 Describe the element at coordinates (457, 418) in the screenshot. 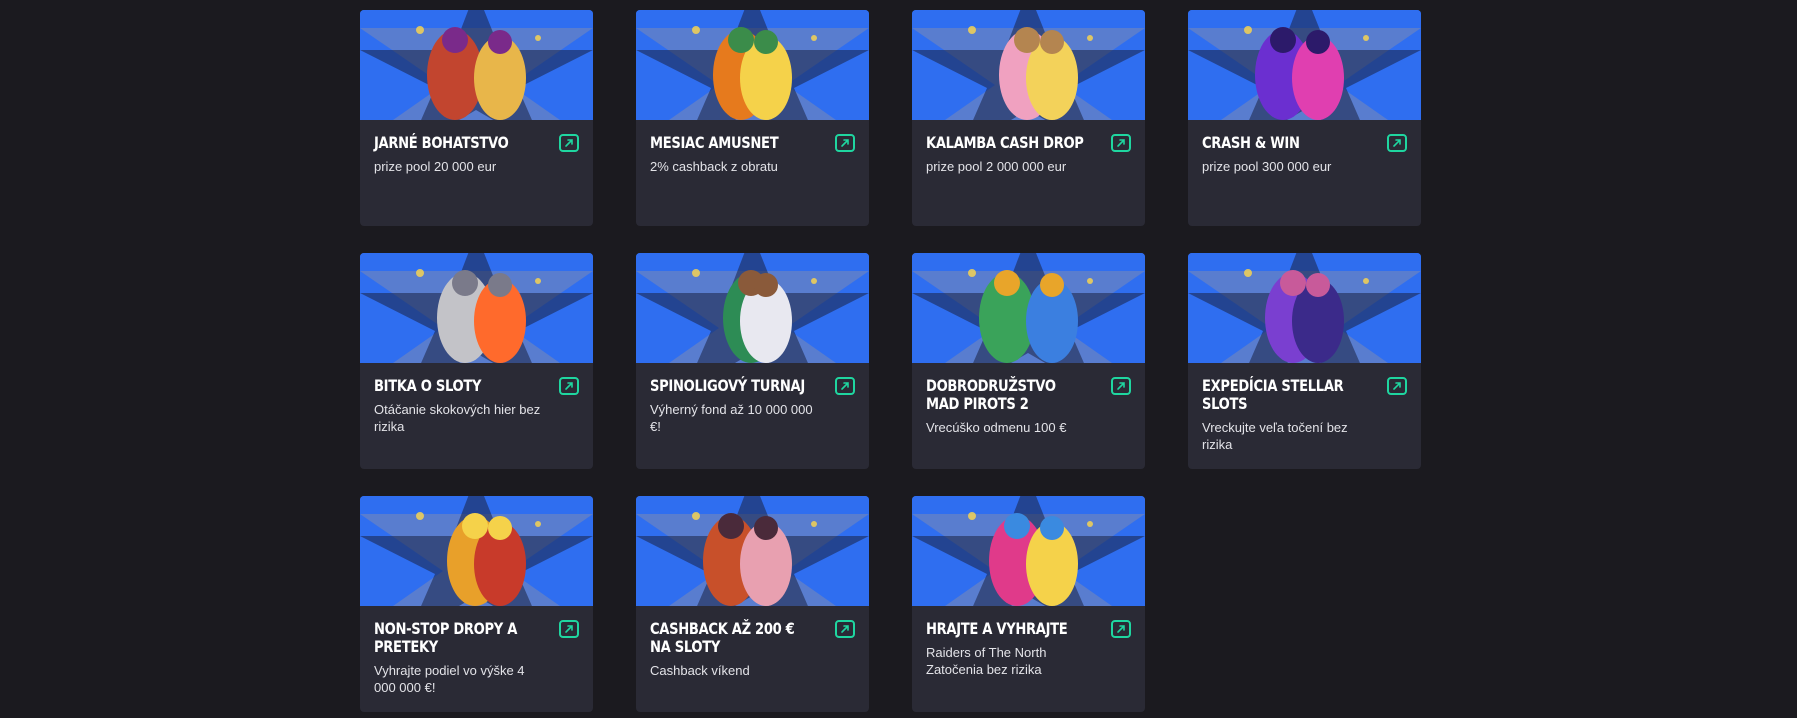

I see `promo-description: Otáčanie skokových hier bez rizika` at that location.